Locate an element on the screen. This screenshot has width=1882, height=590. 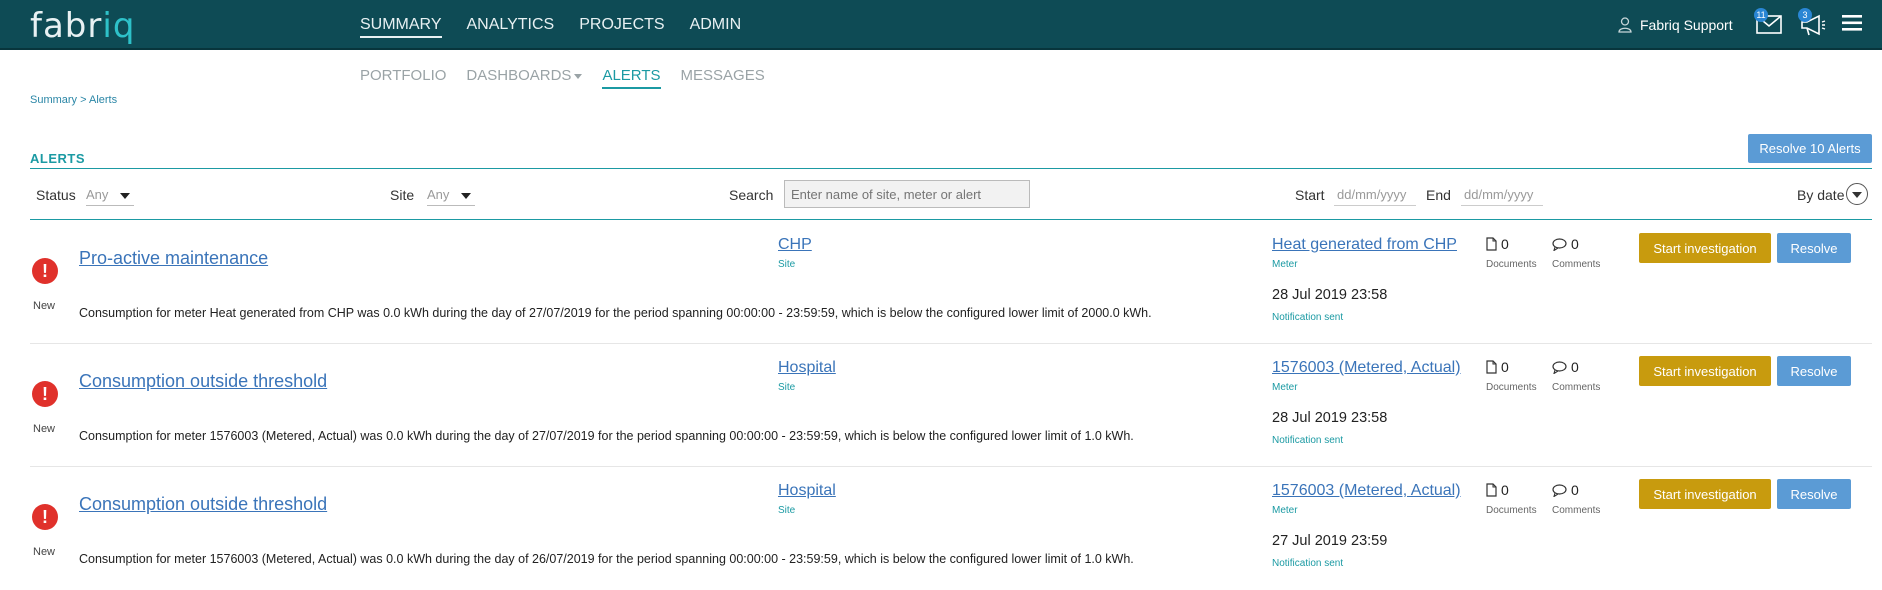
announcements-button: 3 is located at coordinates (1813, 22).